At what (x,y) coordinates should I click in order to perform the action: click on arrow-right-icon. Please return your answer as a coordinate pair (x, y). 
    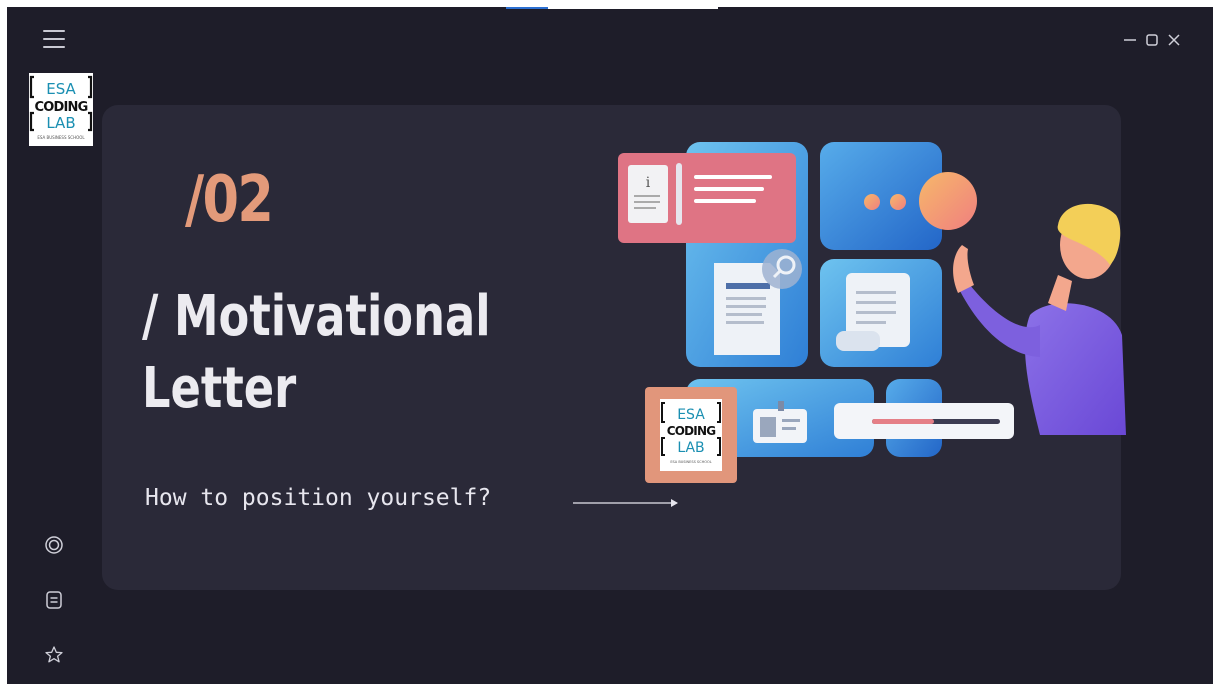
    Looking at the image, I should click on (625, 503).